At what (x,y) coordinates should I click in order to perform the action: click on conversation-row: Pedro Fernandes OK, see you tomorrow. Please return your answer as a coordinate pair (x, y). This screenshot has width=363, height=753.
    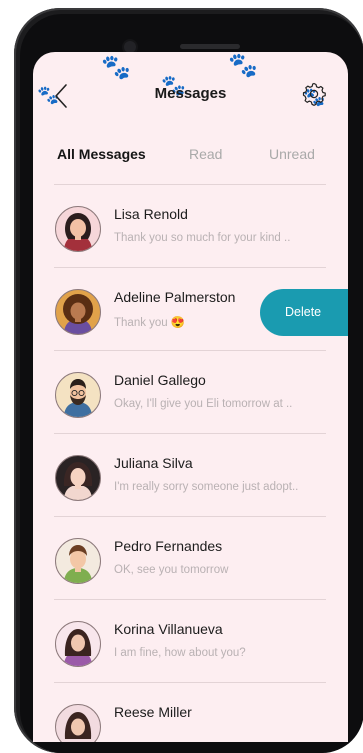
    Looking at the image, I should click on (190, 558).